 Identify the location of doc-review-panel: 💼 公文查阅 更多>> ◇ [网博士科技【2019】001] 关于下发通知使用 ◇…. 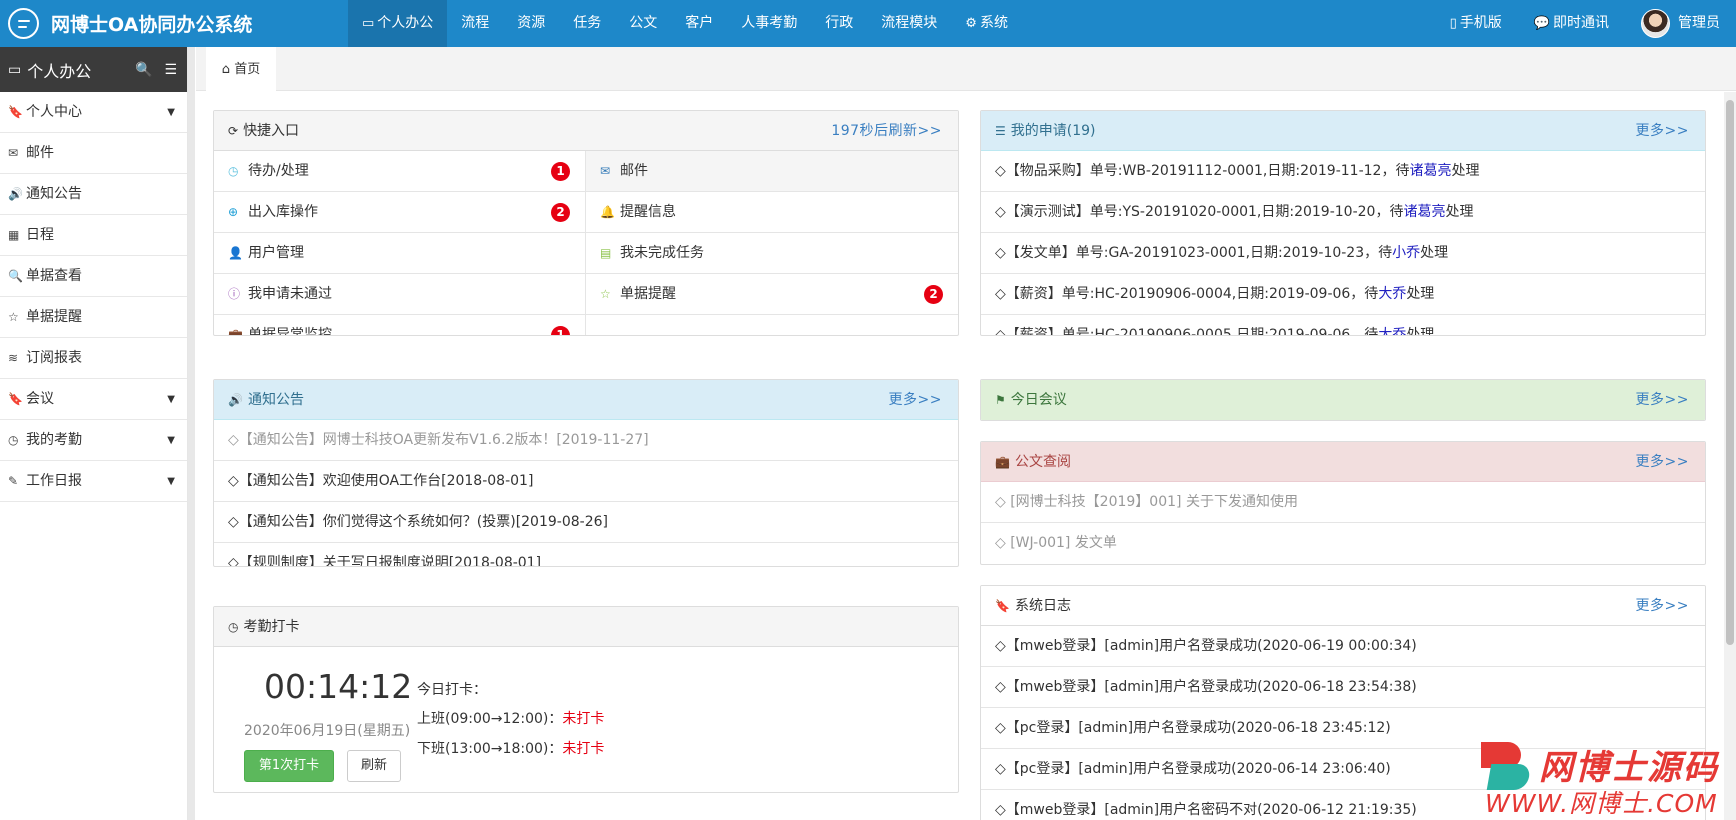
(1343, 503).